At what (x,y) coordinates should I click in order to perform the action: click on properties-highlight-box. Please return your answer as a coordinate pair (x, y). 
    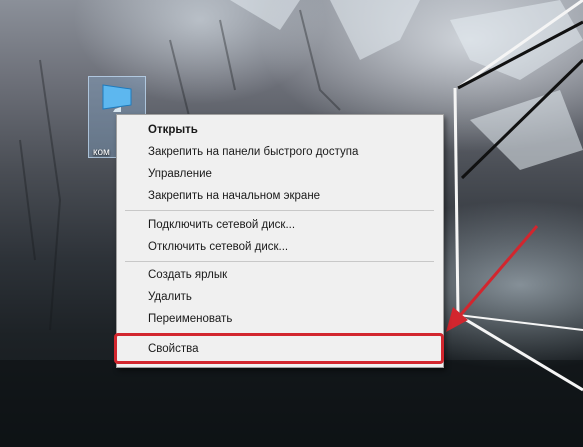
    Looking at the image, I should click on (279, 348).